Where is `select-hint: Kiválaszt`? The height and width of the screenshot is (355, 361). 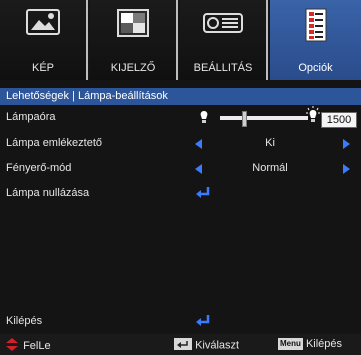 select-hint: Kiválaszt is located at coordinates (206, 345).